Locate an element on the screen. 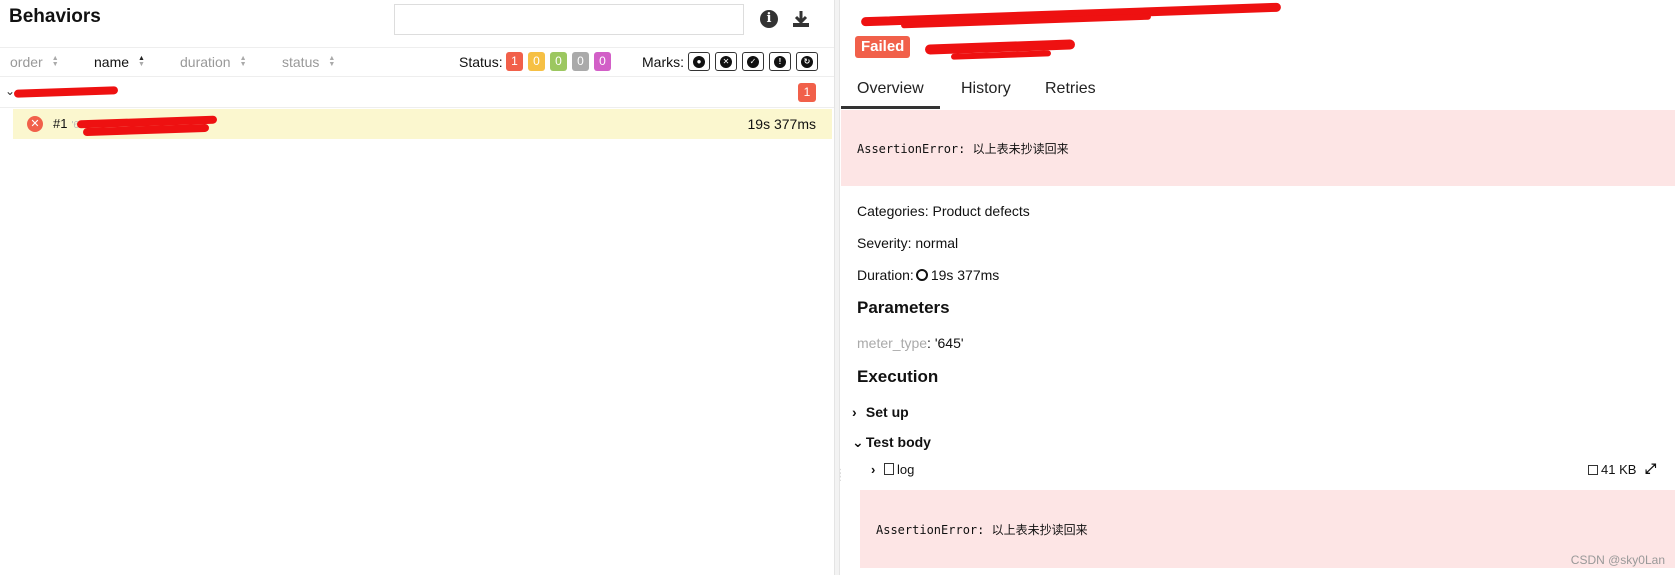  execution-title: Execution is located at coordinates (898, 376).